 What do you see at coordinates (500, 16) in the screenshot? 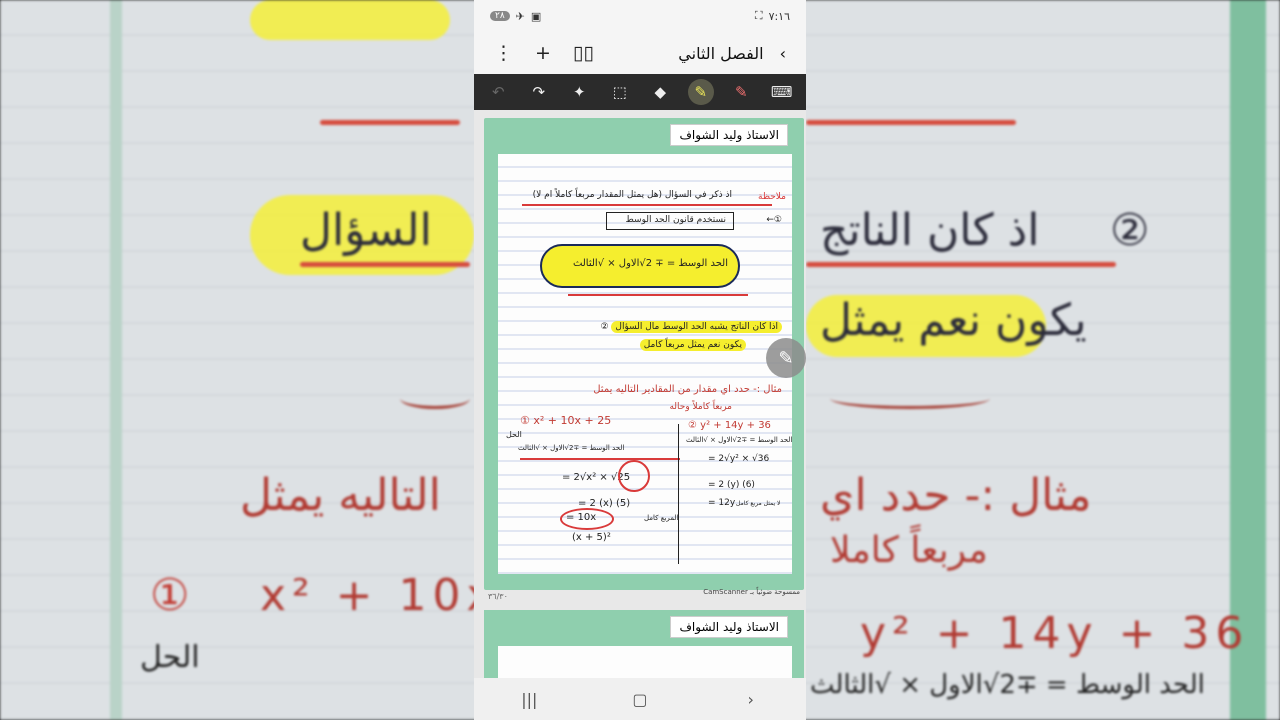
I see `battery-pill: ٢٨` at bounding box center [500, 16].